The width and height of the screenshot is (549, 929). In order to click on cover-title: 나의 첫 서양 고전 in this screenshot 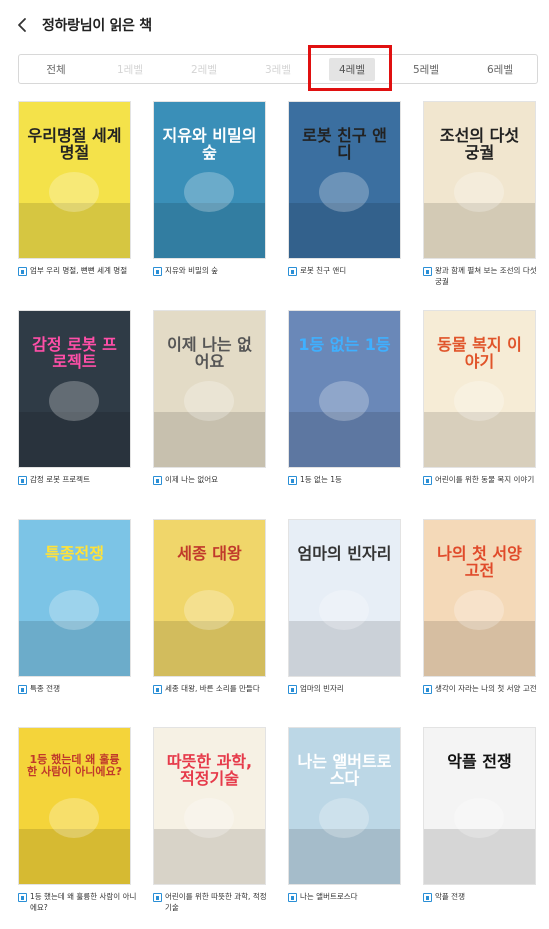, I will do `click(479, 562)`.